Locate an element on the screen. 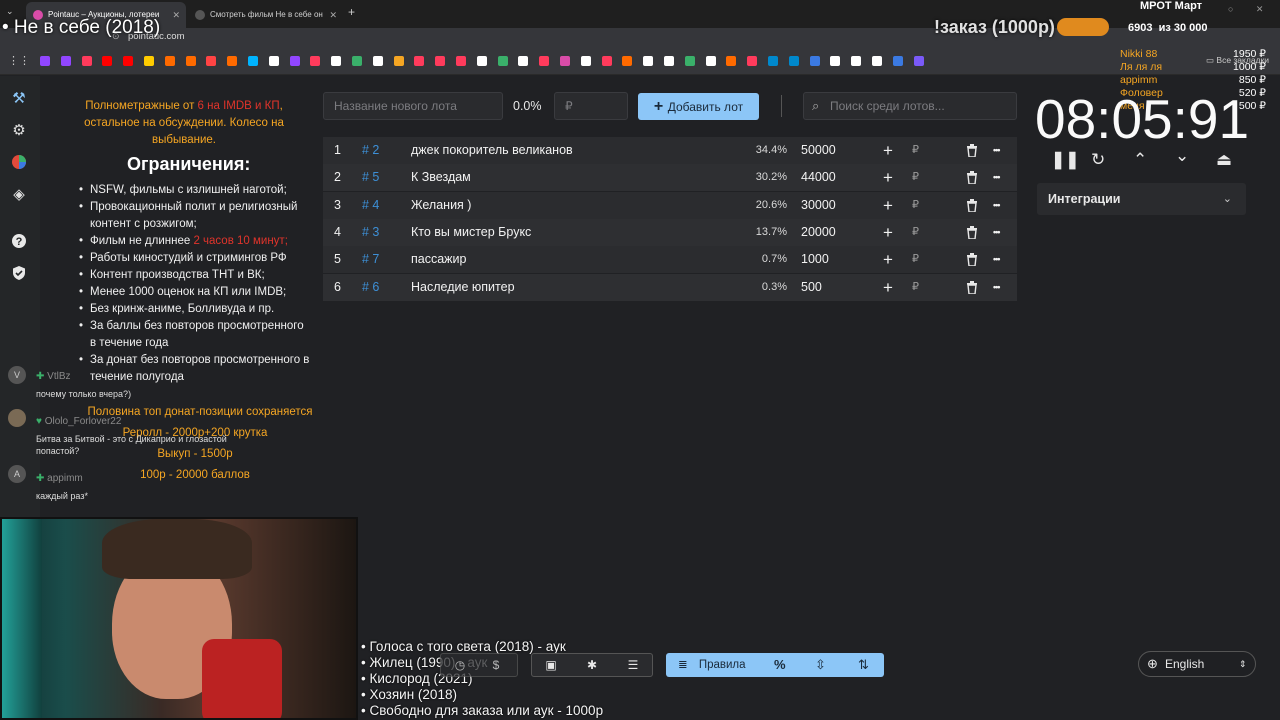  eject-icon: ⏏ is located at coordinates (1224, 160).